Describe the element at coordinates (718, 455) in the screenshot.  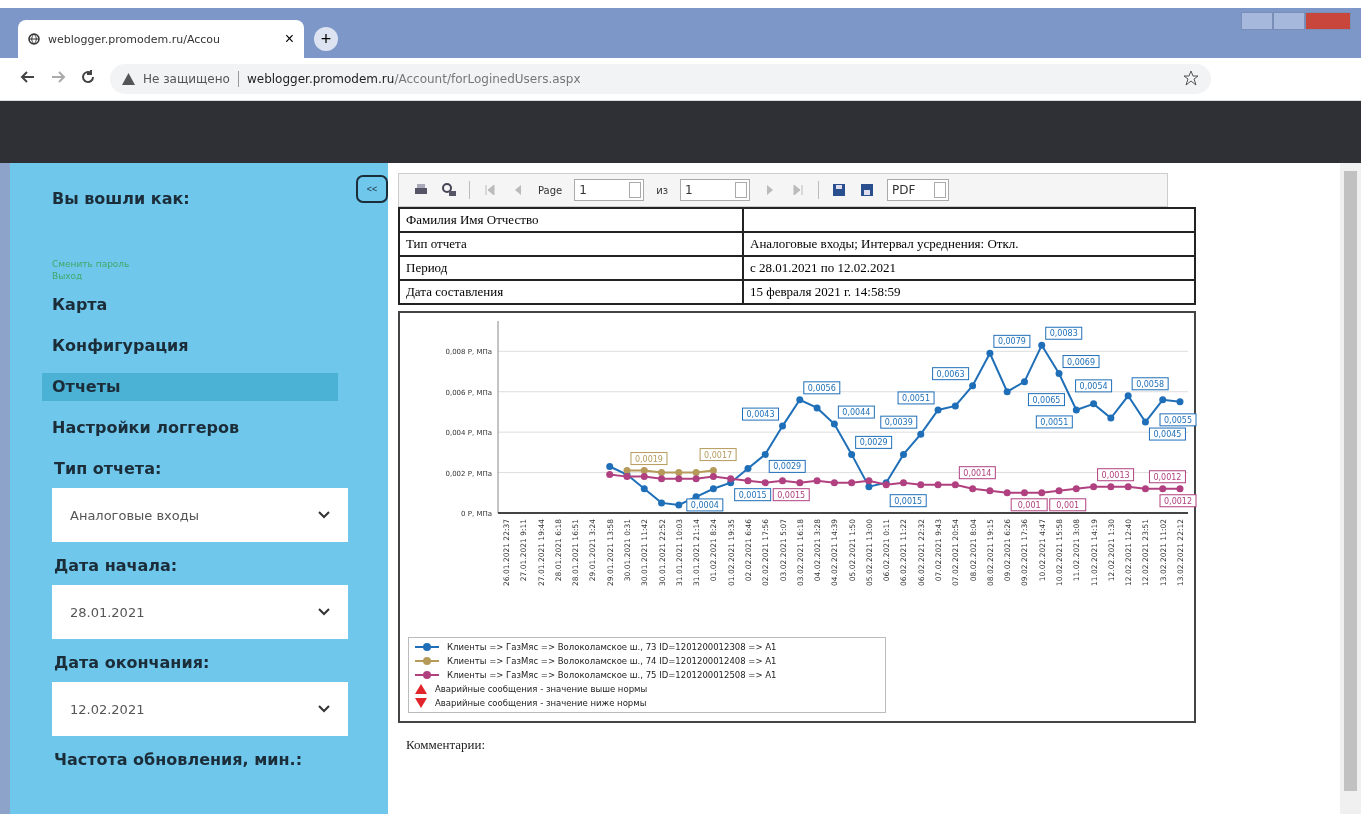
I see `annotation: 0,0017` at that location.